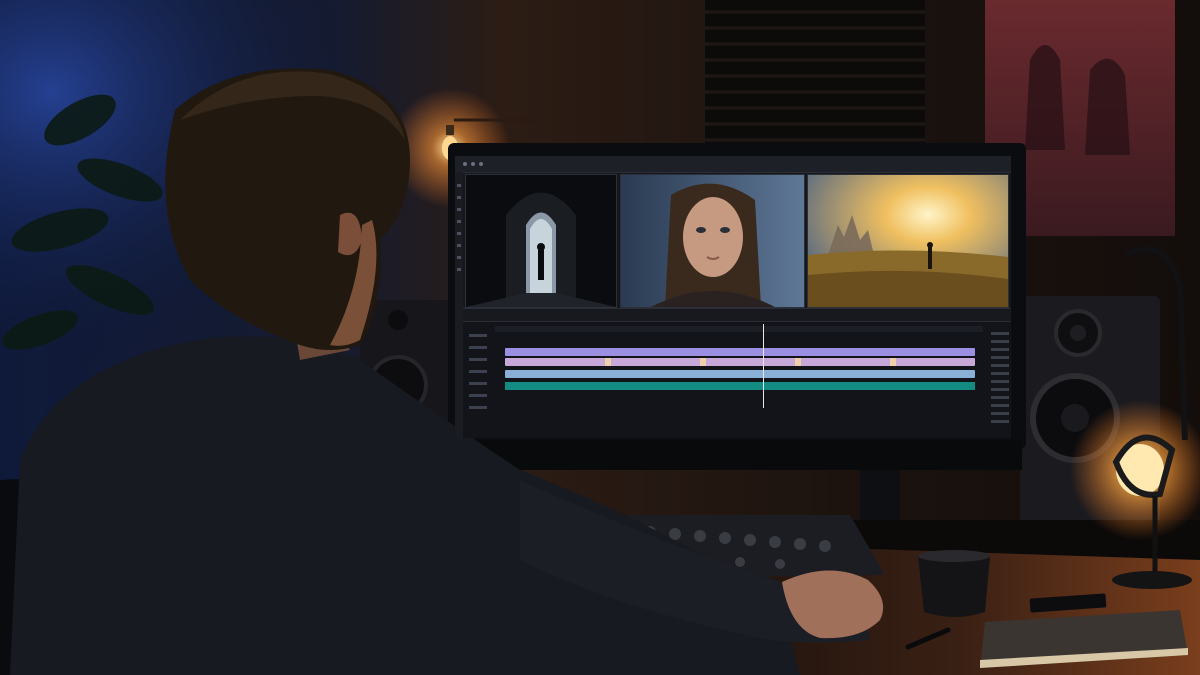 The image size is (1200, 675). Describe the element at coordinates (954, 586) in the screenshot. I see `coffee-mug-icon` at that location.